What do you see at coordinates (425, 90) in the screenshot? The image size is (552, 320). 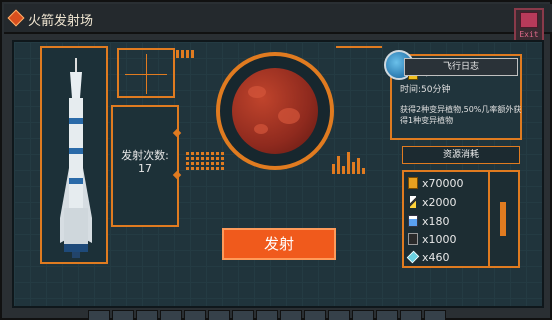 I see `mission-time: 时间:50分钟` at bounding box center [425, 90].